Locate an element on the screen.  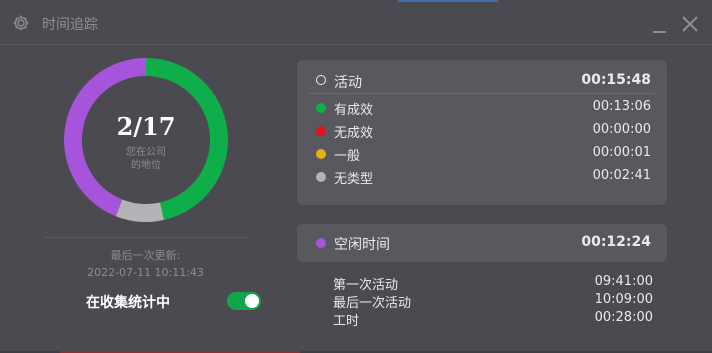
collecting-toggle is located at coordinates (244, 301).